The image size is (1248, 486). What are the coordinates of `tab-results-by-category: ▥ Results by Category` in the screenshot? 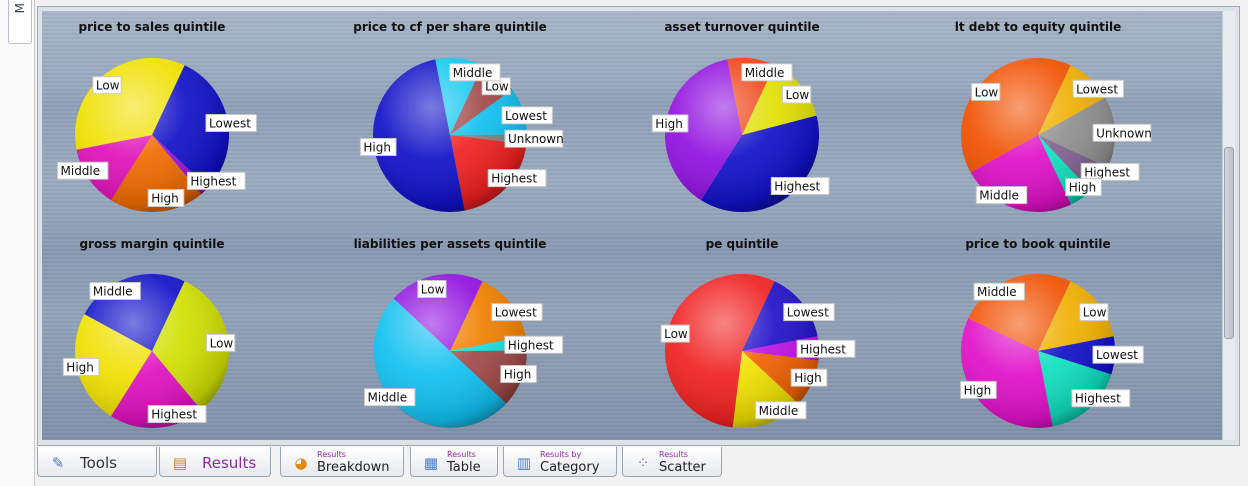 It's located at (560, 462).